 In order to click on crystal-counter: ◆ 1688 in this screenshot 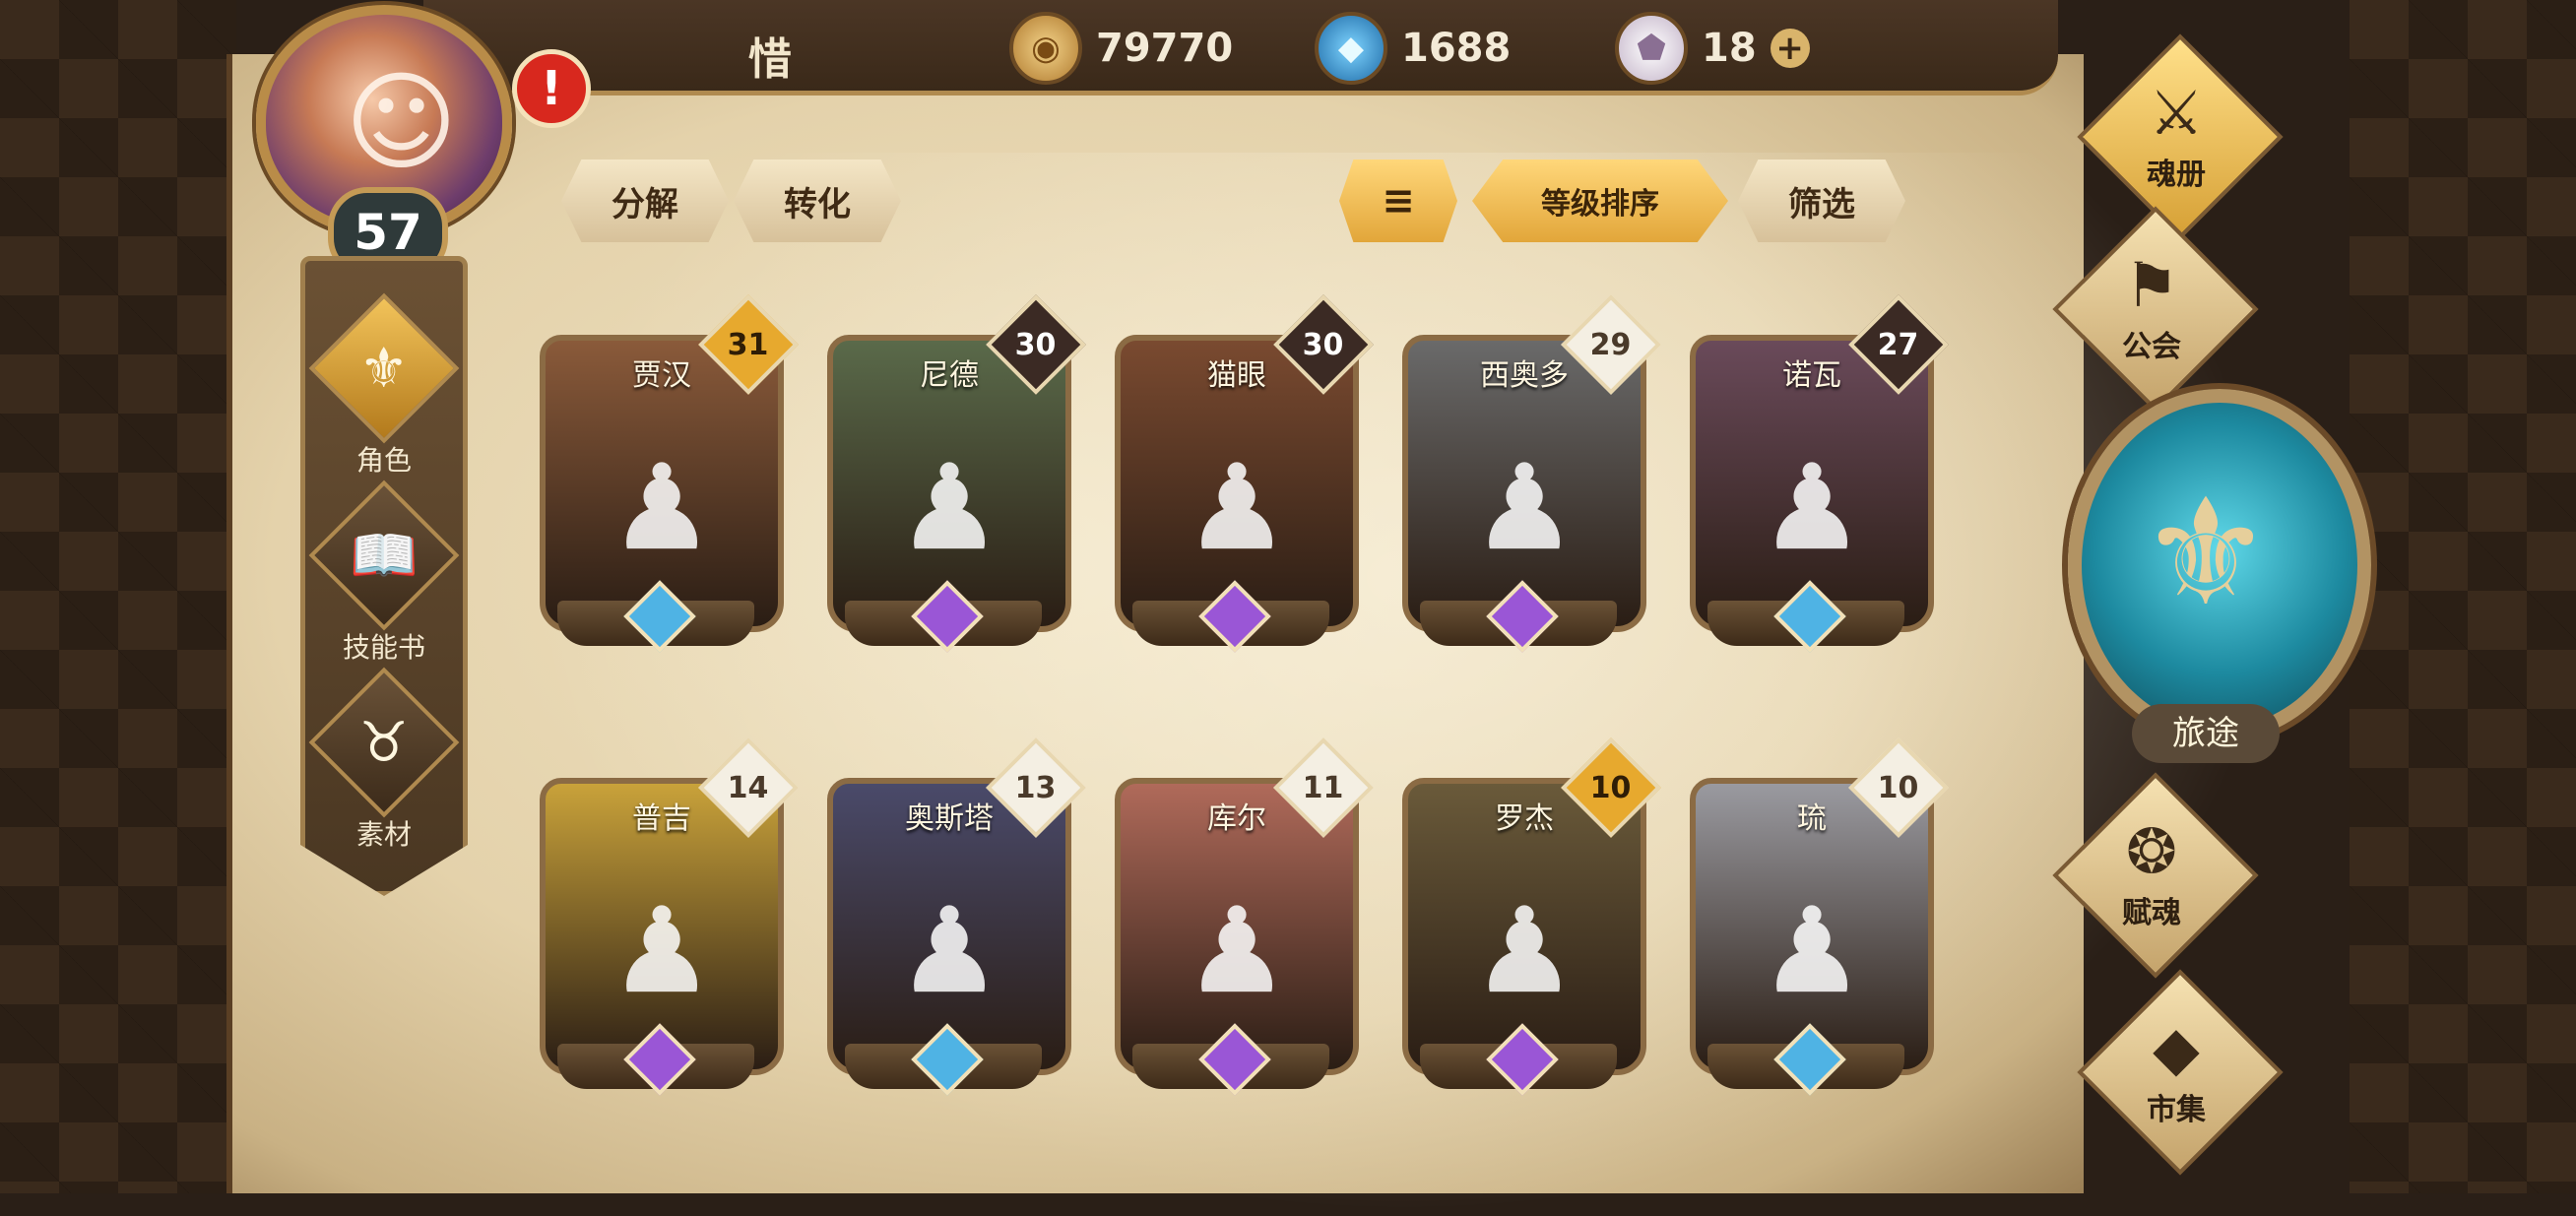, I will do `click(1413, 48)`.